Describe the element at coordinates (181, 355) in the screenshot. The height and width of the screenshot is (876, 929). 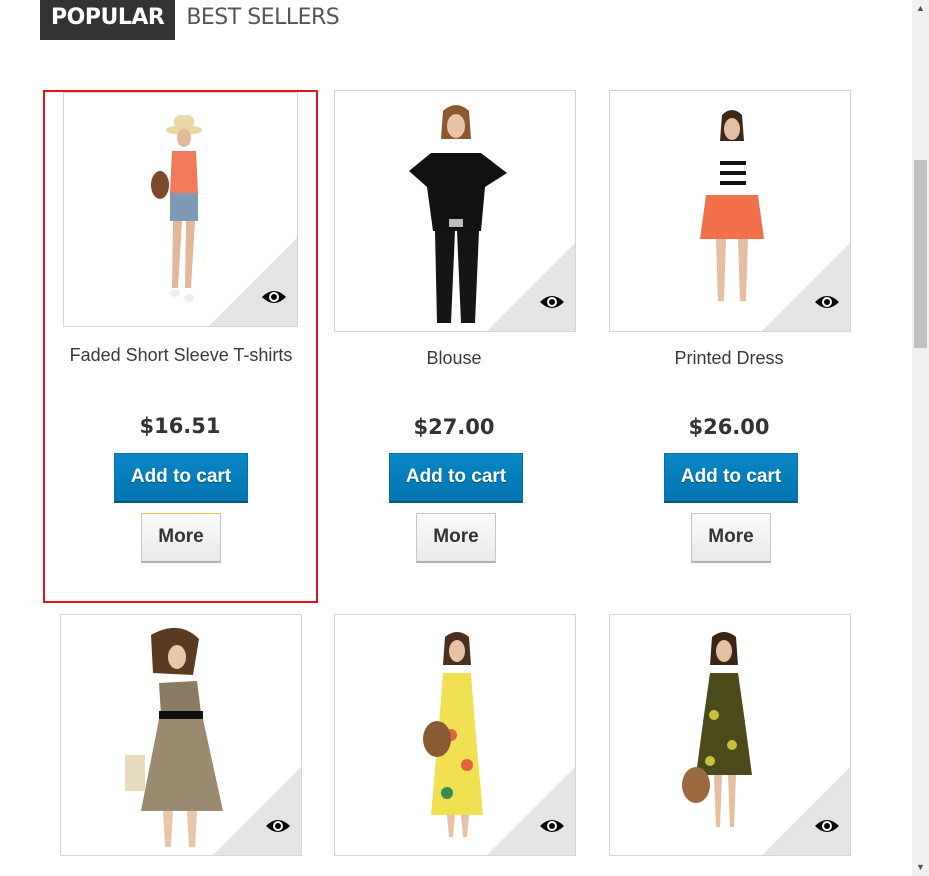
I see `product-name: Faded Short Sleeve T-shirts` at that location.